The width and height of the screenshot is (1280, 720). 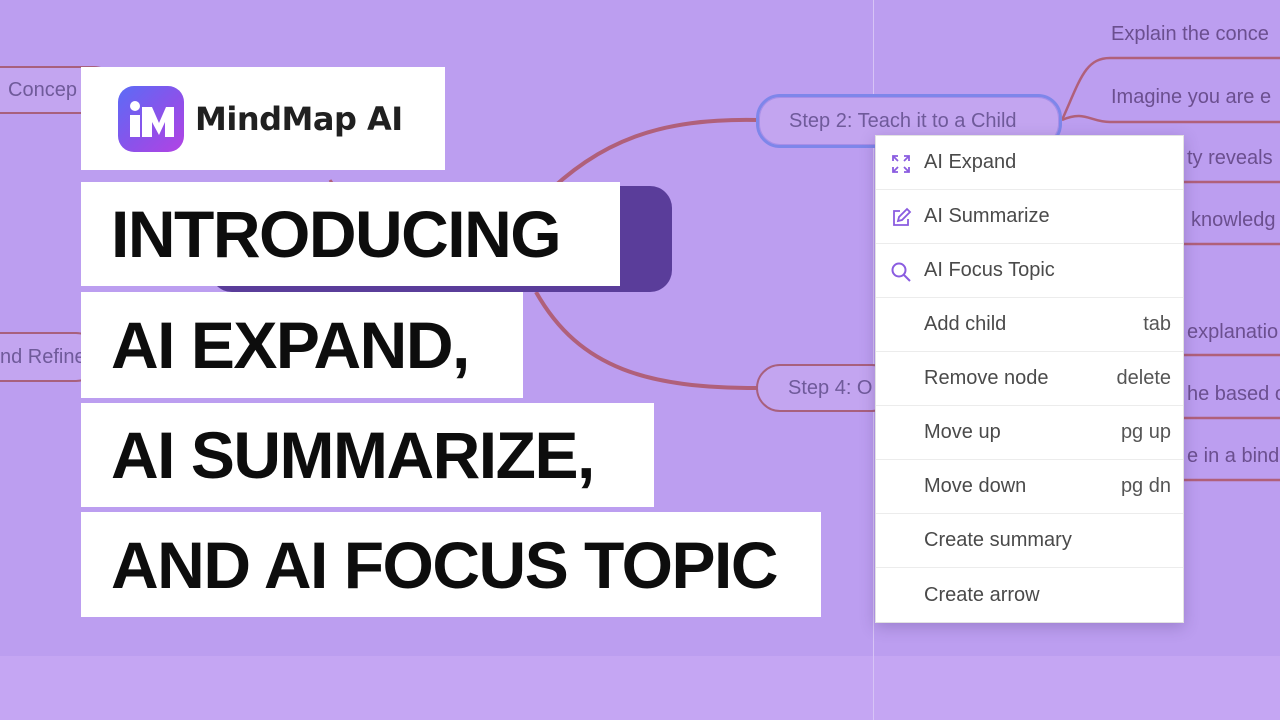 What do you see at coordinates (901, 164) in the screenshot?
I see `expand-icon` at bounding box center [901, 164].